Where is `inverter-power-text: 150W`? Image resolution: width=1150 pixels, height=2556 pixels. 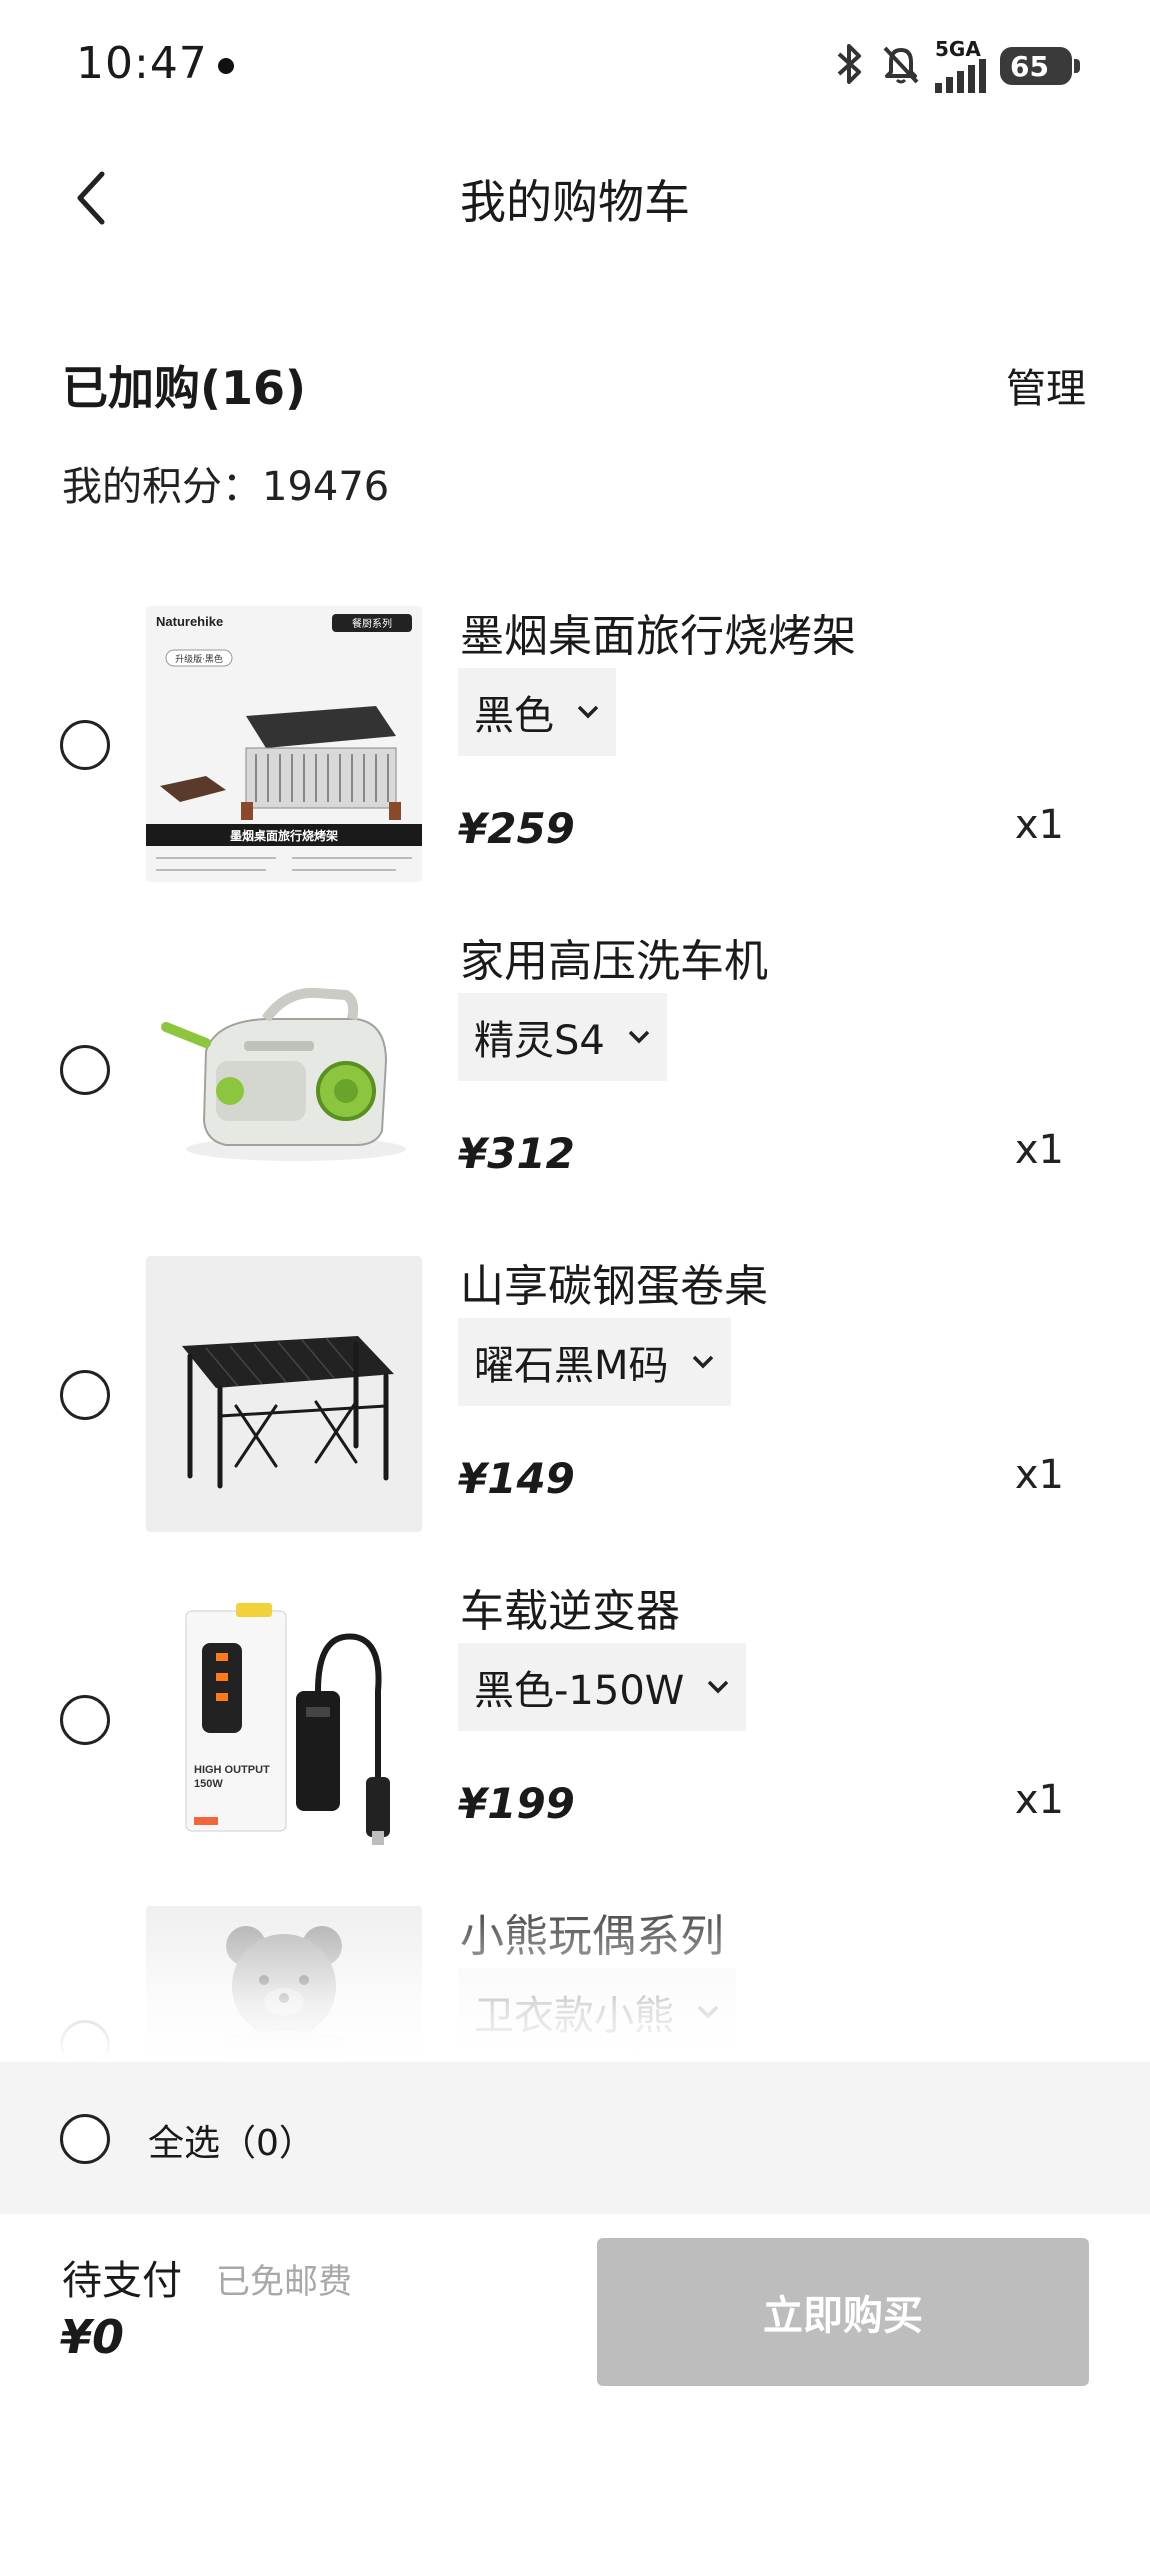 inverter-power-text: 150W is located at coordinates (208, 1784).